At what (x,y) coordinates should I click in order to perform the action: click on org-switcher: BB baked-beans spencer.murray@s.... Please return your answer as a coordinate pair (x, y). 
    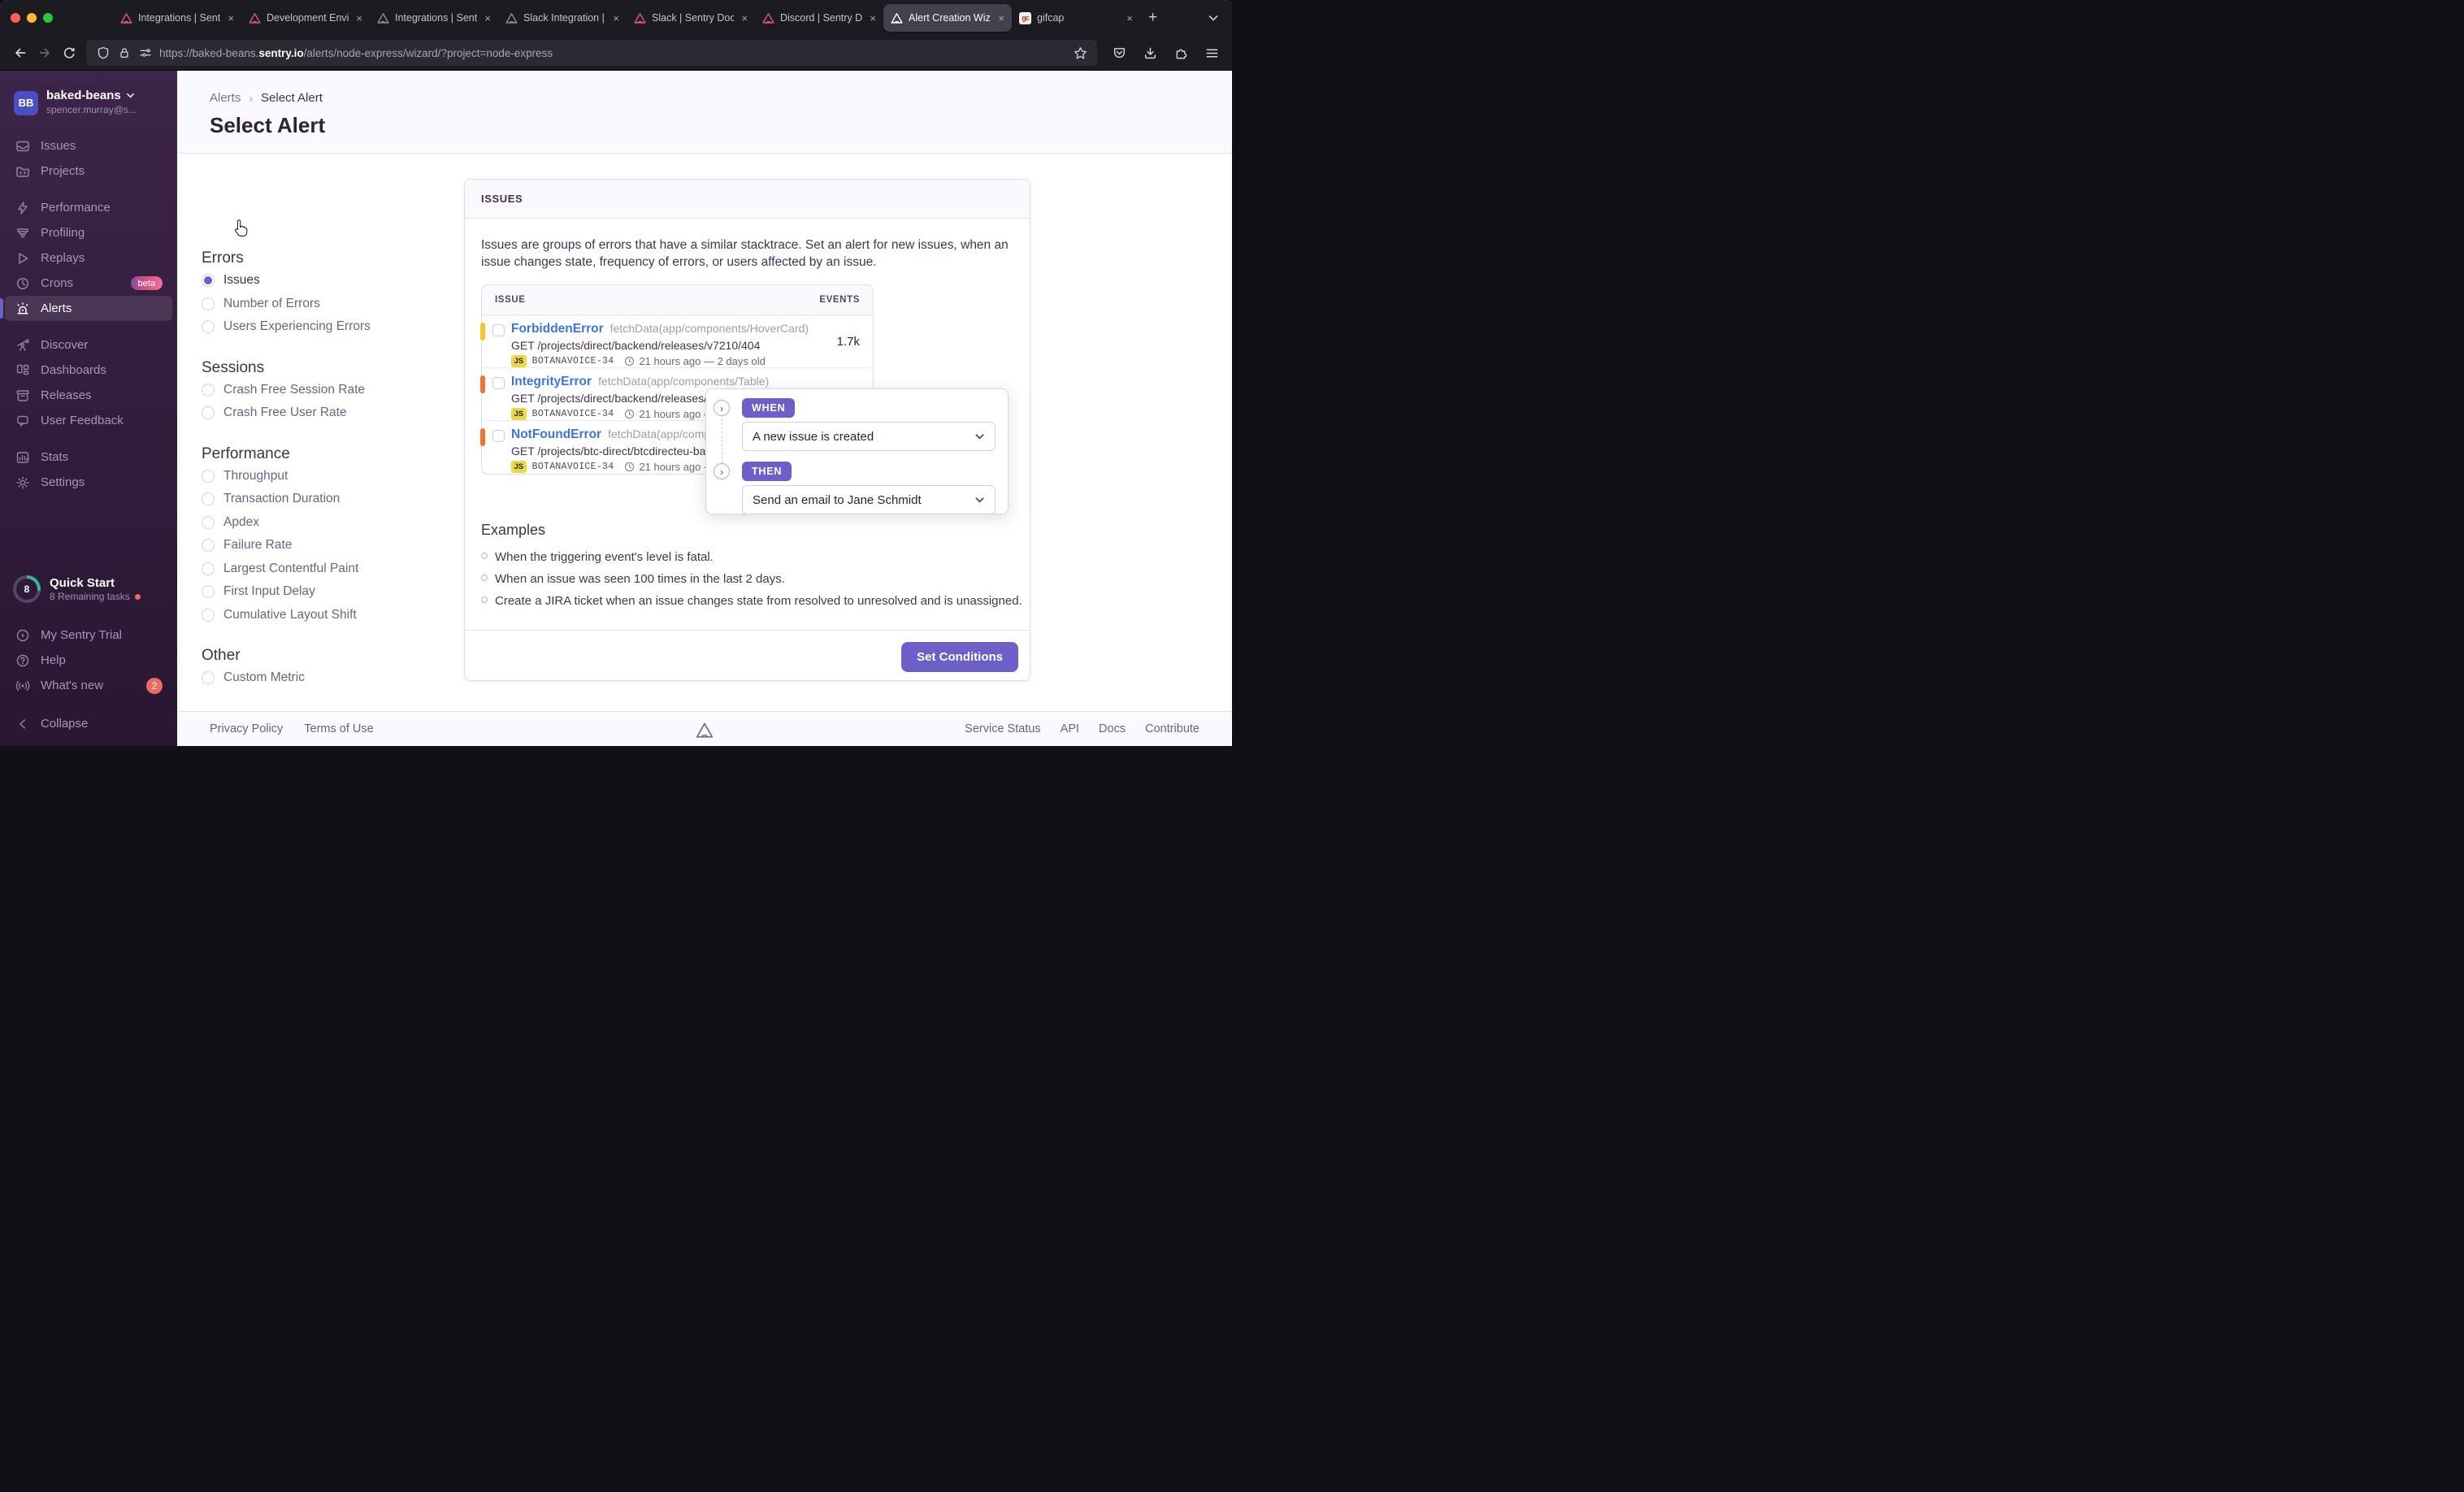
    Looking at the image, I should click on (90, 103).